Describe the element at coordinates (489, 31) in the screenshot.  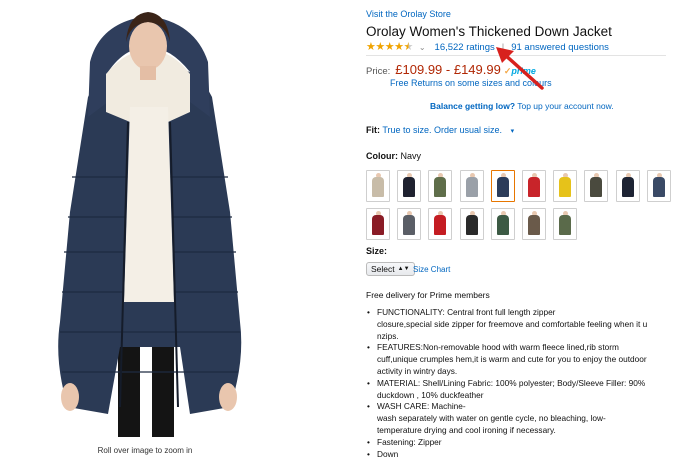
I see `product-title: Orolay Women's Thickened Down Jacket` at that location.